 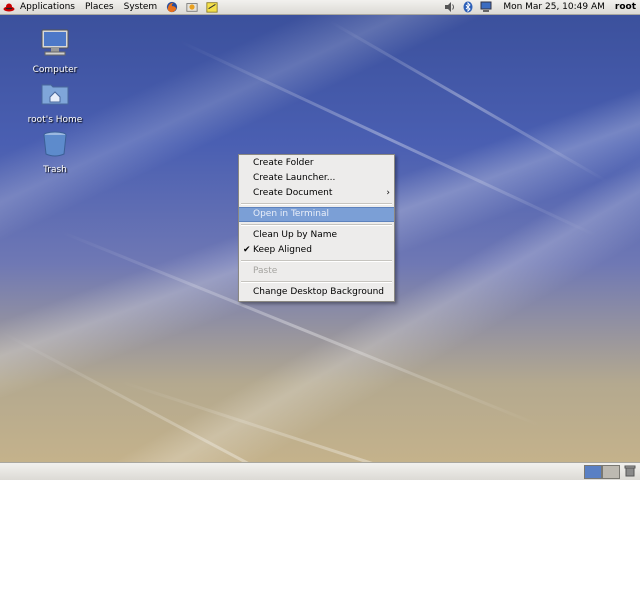 I want to click on system-menu: System, so click(x=141, y=7).